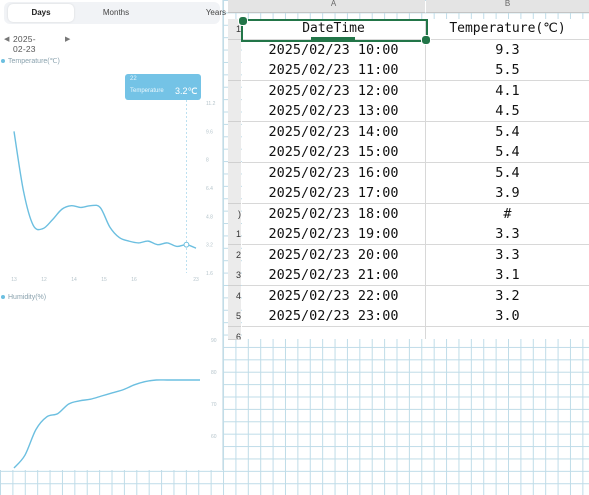 The width and height of the screenshot is (589, 495). Describe the element at coordinates (104, 280) in the screenshot. I see `x-tick-label: 15` at that location.